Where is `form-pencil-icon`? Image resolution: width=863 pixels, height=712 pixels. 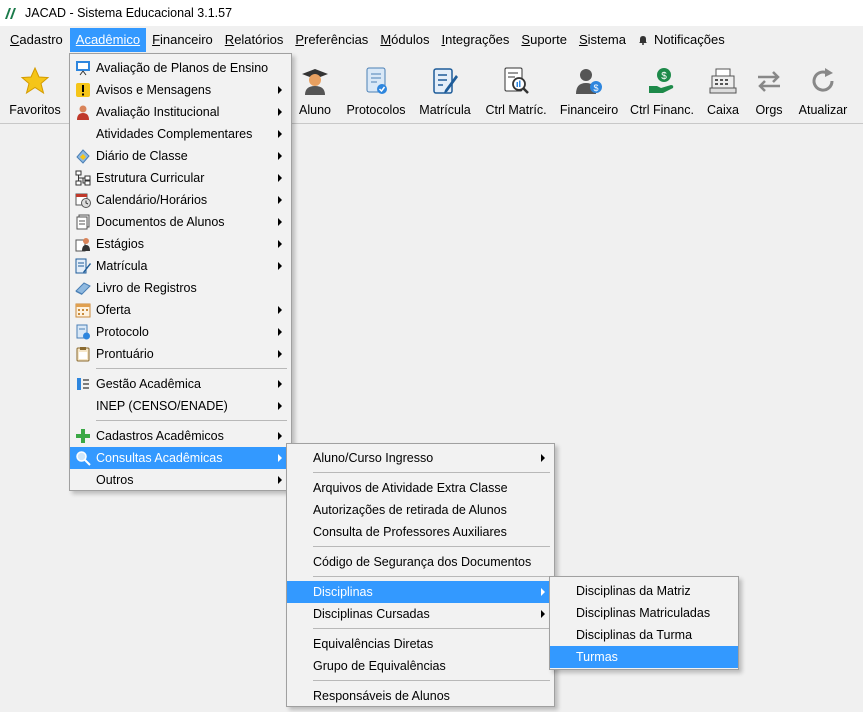
form-pencil-icon is located at coordinates (83, 266).